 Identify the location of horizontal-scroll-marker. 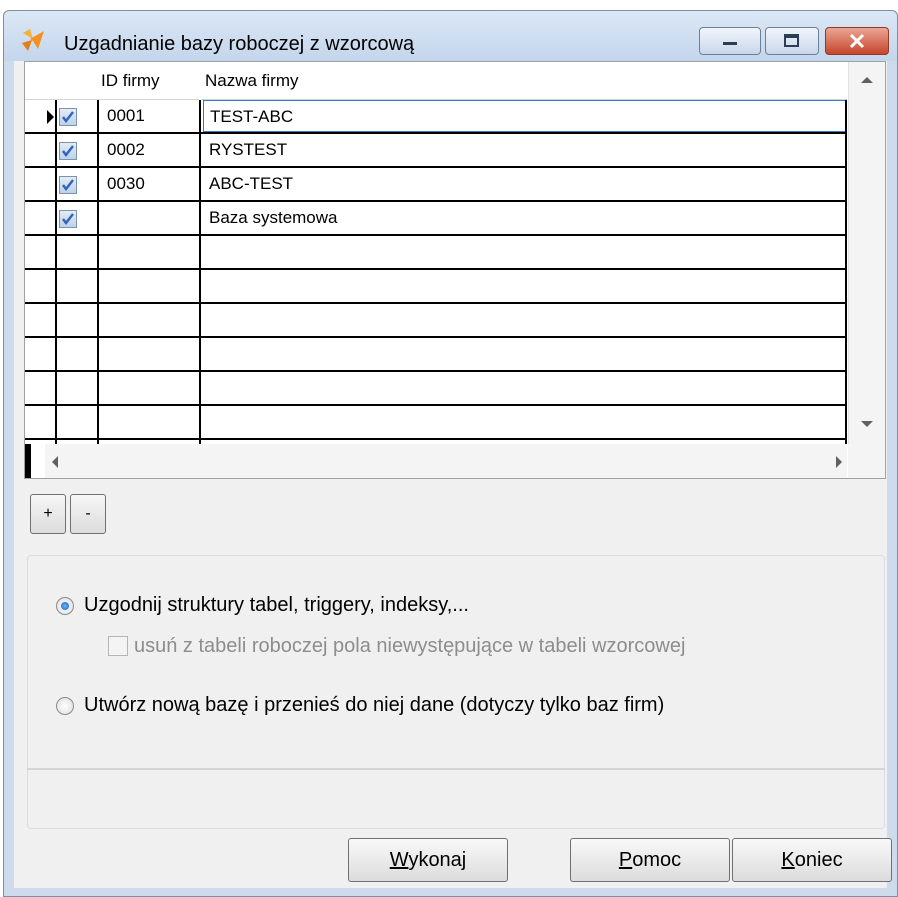
(28, 461).